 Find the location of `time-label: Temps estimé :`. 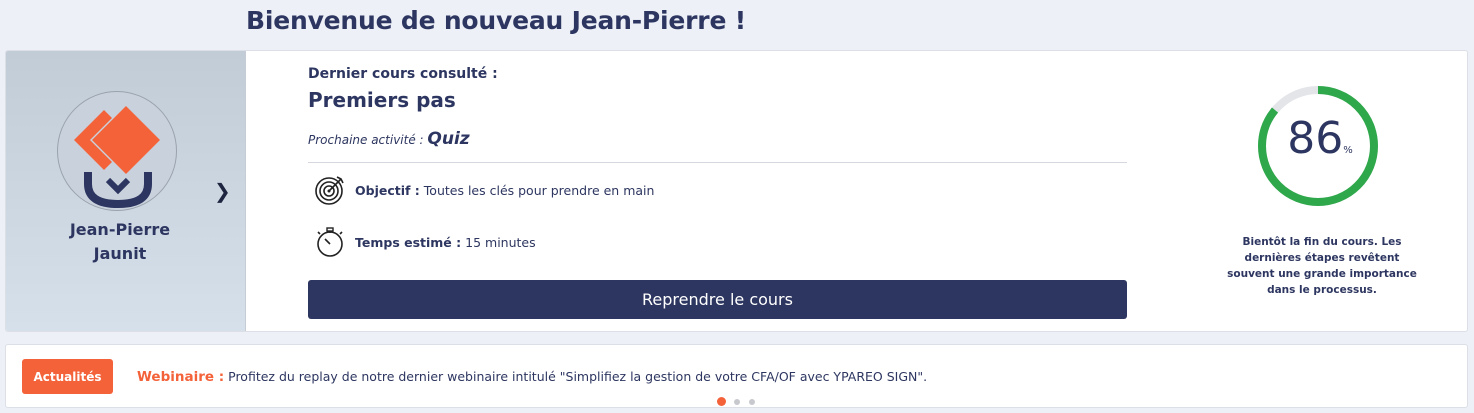

time-label: Temps estimé : is located at coordinates (408, 242).